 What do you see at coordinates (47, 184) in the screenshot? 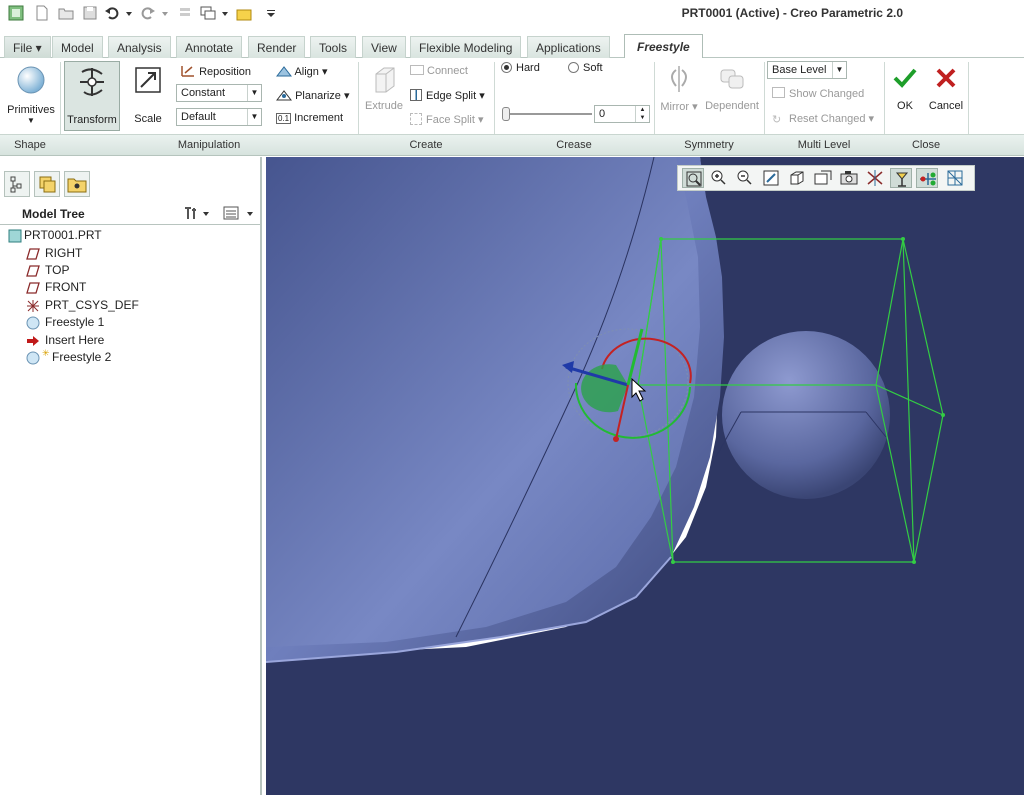
I see `layer-tree-tab` at bounding box center [47, 184].